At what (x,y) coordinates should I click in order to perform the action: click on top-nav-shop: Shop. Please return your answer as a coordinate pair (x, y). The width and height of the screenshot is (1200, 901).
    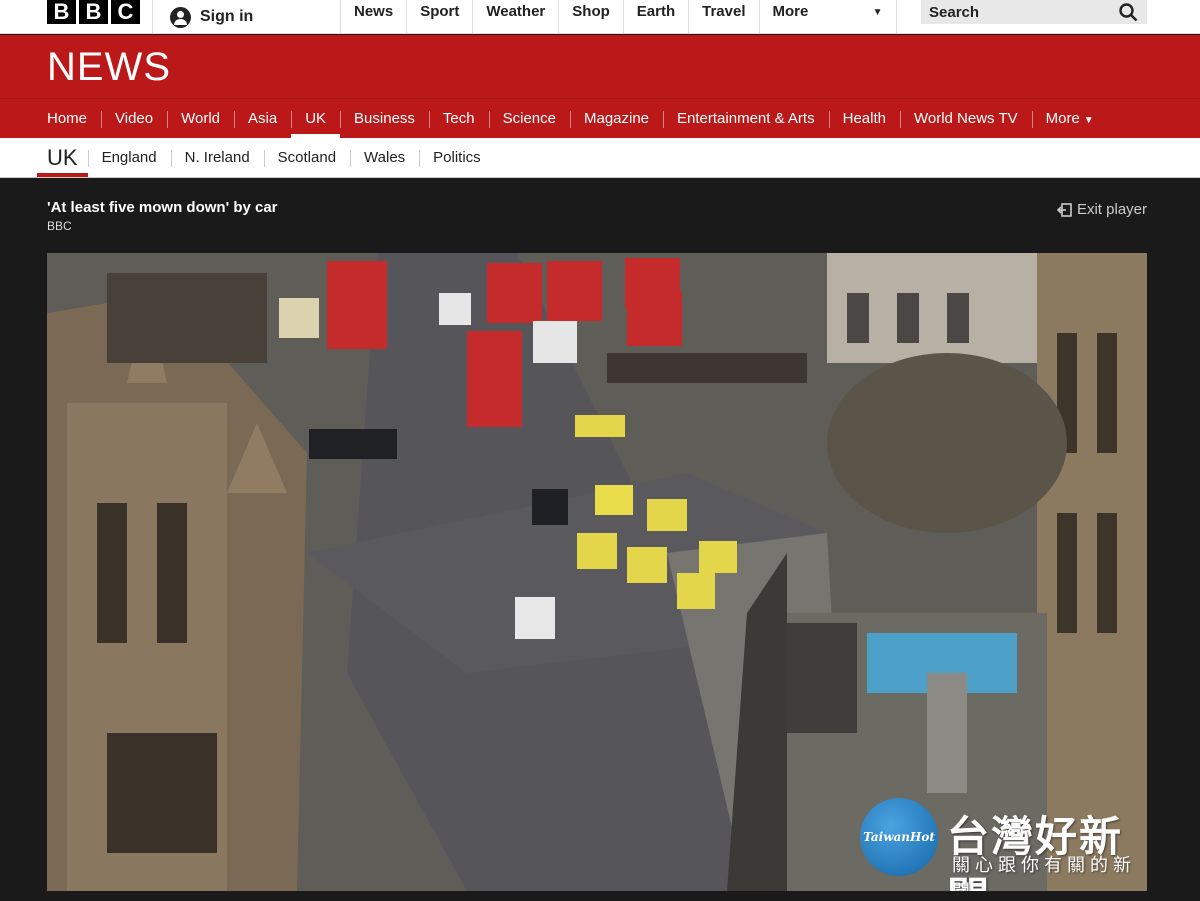
    Looking at the image, I should click on (590, 17).